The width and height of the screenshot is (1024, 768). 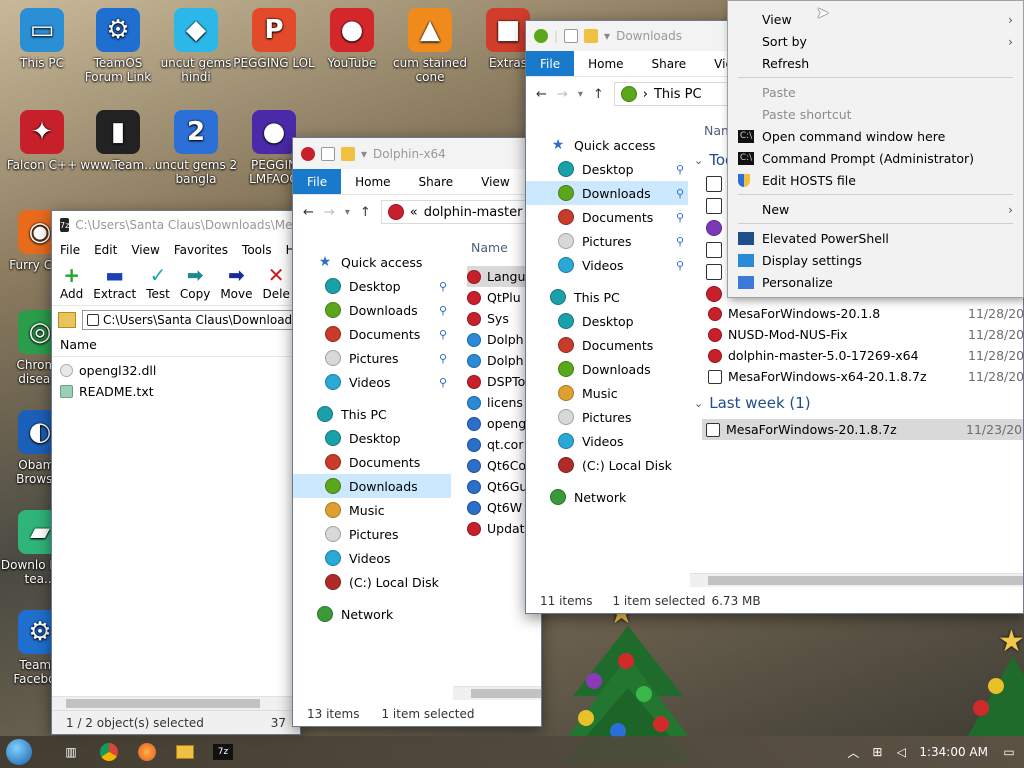 What do you see at coordinates (1009, 752) in the screenshot?
I see `notifications-icon: ▭` at bounding box center [1009, 752].